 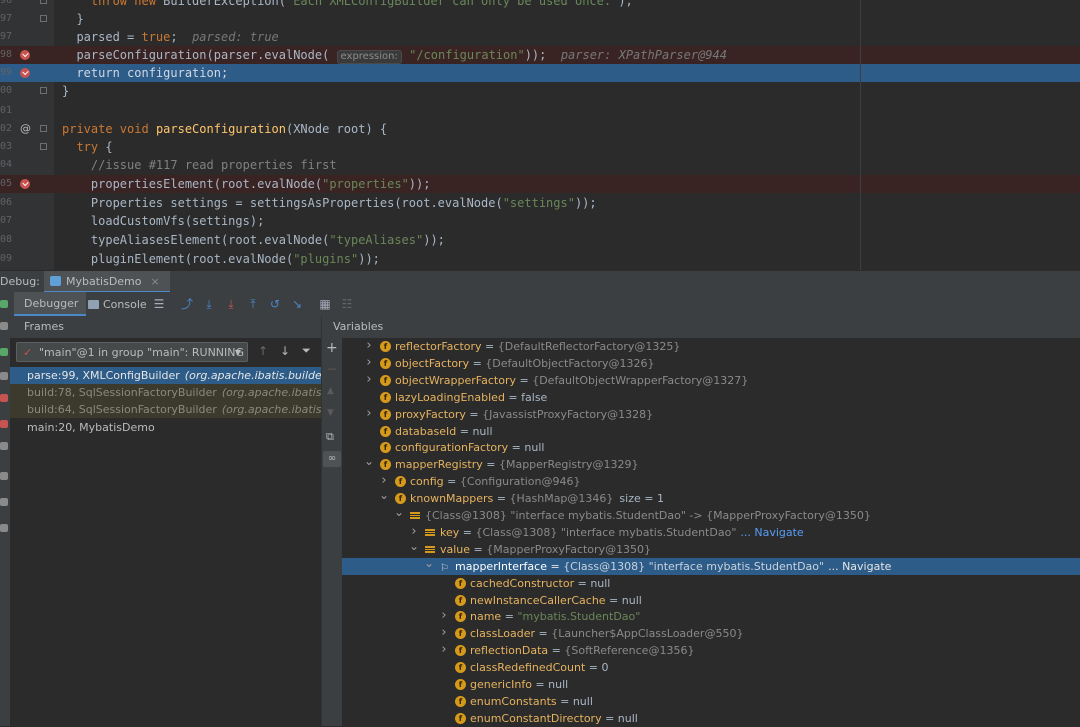 What do you see at coordinates (159, 304) in the screenshot?
I see `menu-icon: ☰` at bounding box center [159, 304].